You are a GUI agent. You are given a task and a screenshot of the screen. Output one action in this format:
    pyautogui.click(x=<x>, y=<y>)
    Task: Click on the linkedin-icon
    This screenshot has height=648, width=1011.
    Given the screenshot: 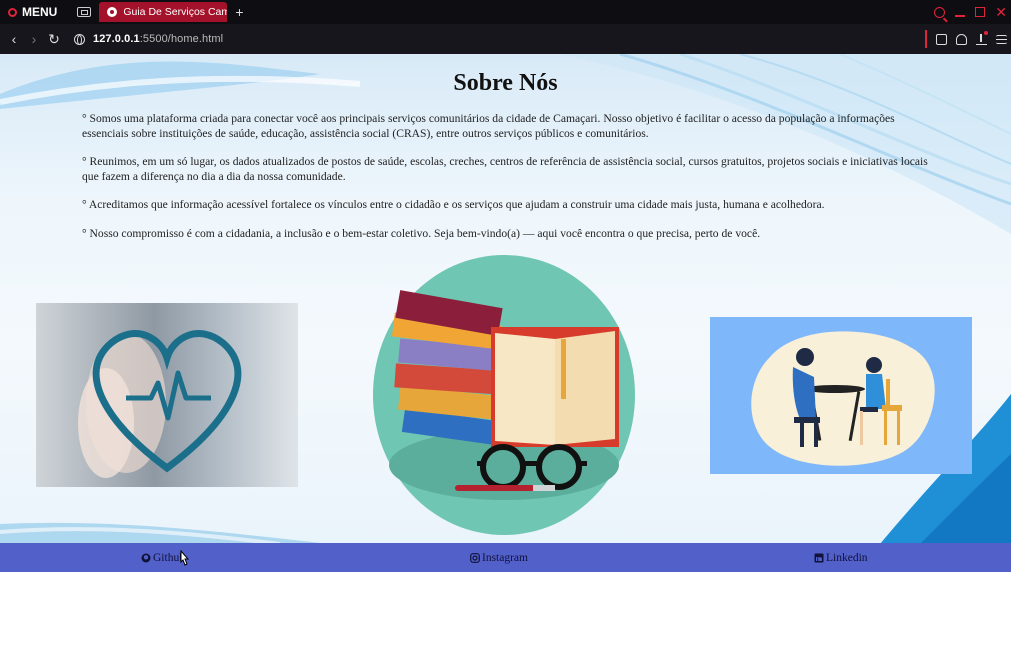 What is the action you would take?
    pyautogui.click(x=819, y=557)
    